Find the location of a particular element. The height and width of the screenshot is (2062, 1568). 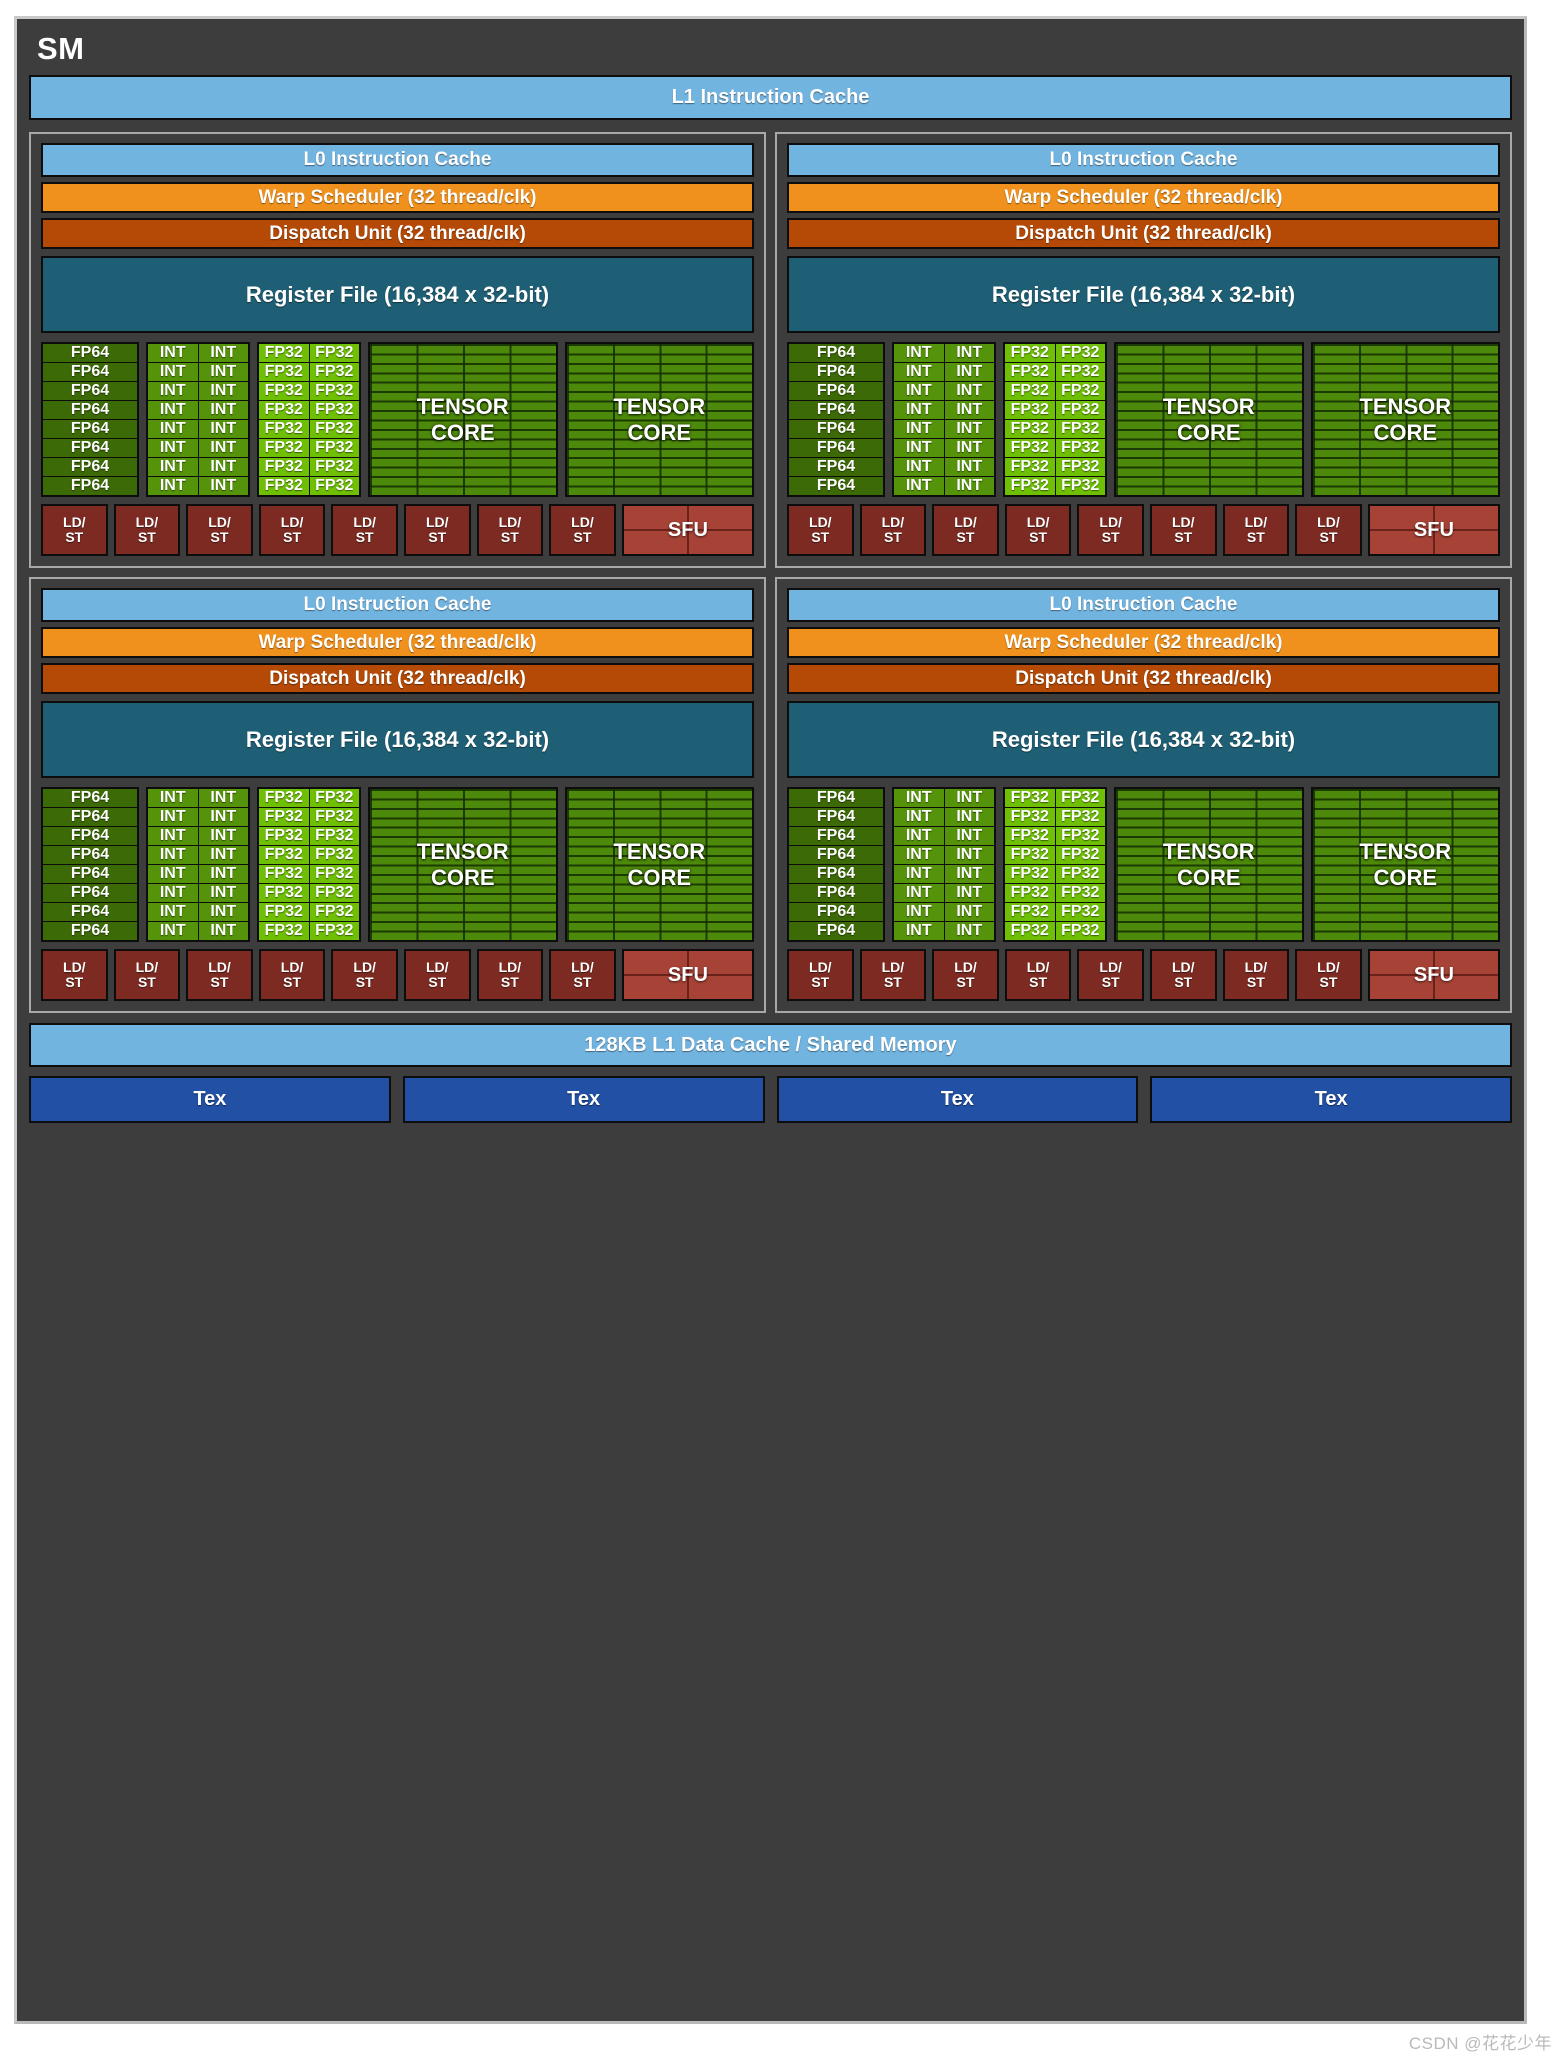

tex-unit: Tex is located at coordinates (1331, 1099).